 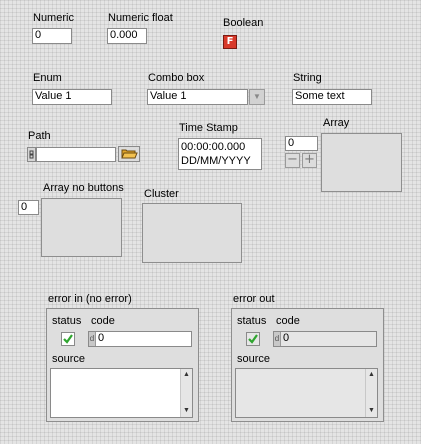 I want to click on folder-icon, so click(x=129, y=154).